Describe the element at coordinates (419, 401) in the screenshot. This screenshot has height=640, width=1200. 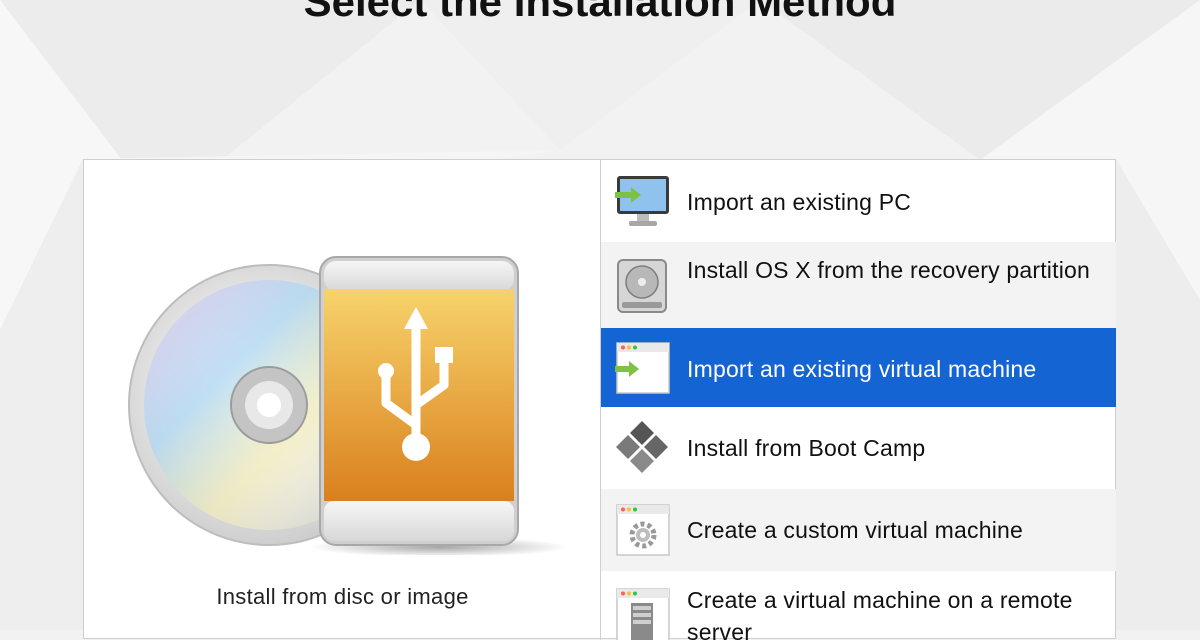
I see `usb-drive-icon` at that location.